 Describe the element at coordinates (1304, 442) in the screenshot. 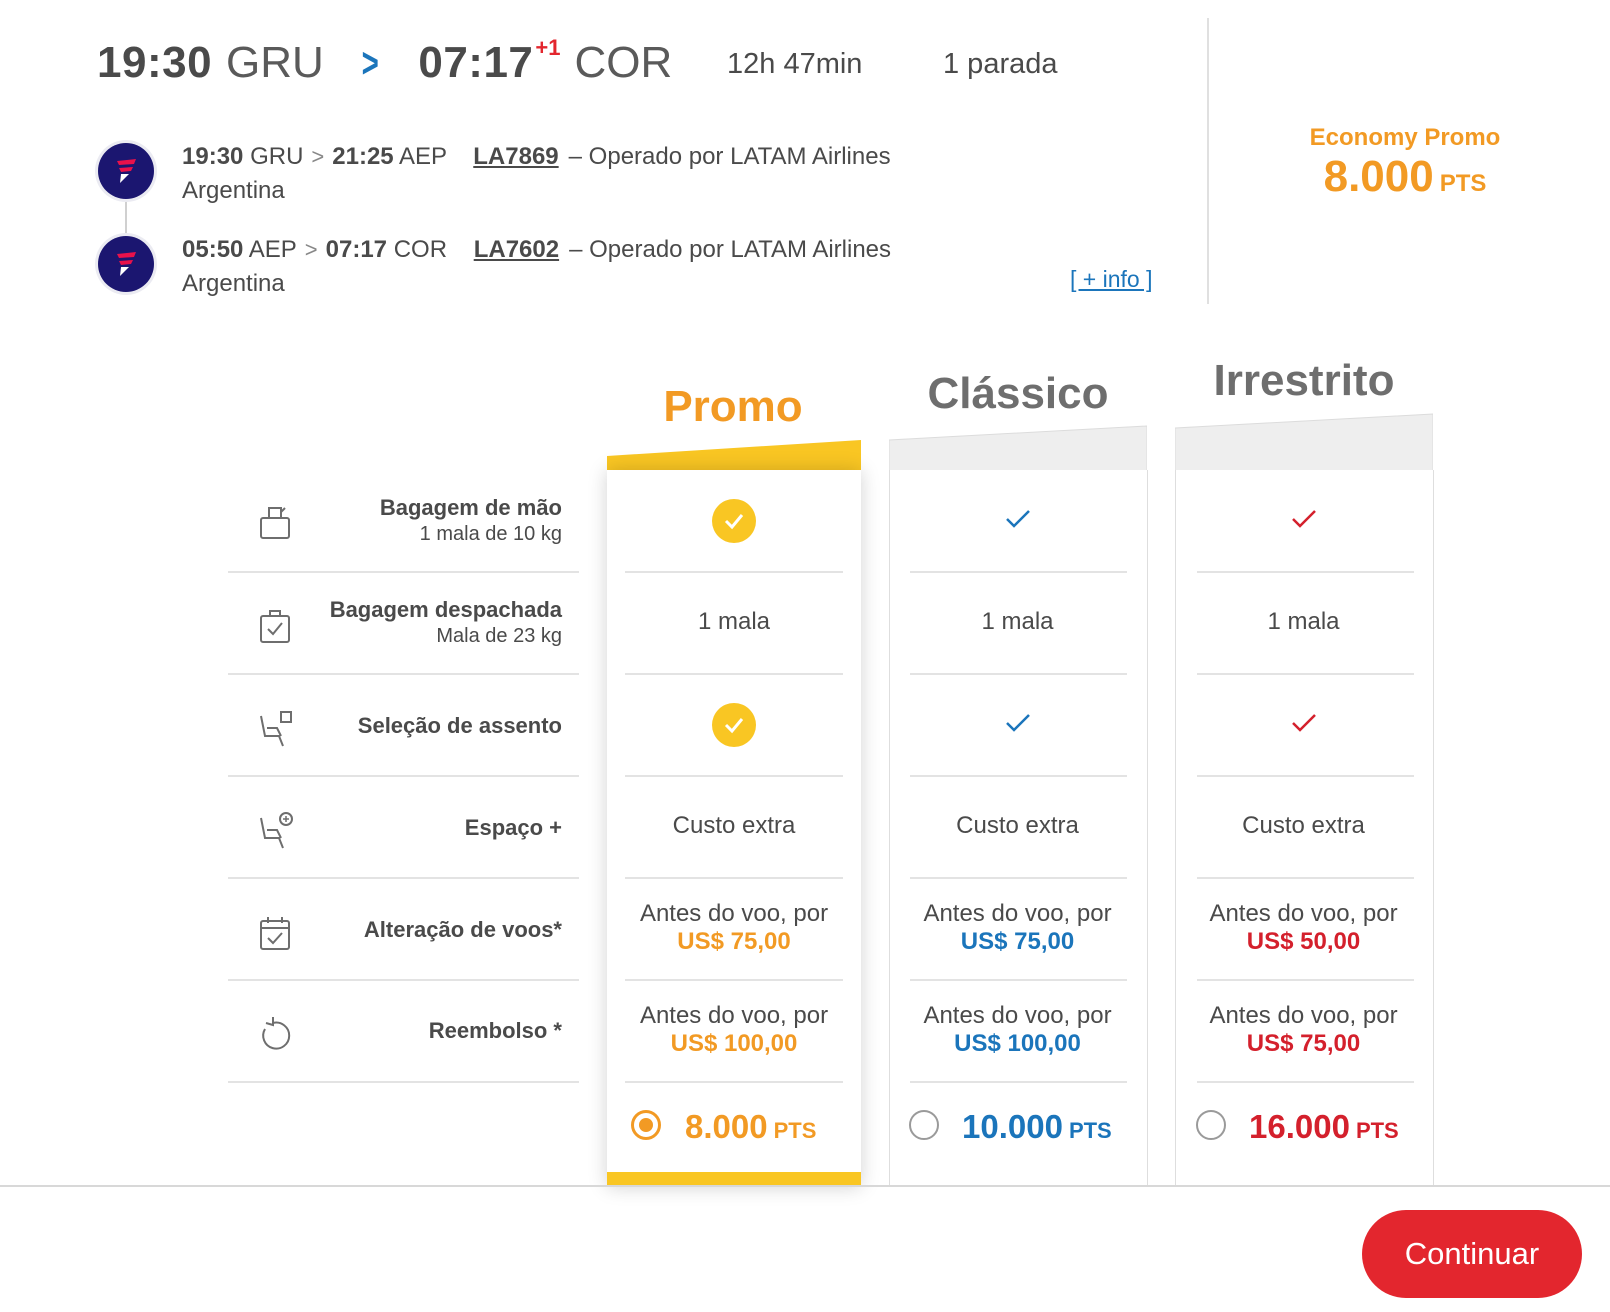

I see `irrestrito-column-tab` at that location.